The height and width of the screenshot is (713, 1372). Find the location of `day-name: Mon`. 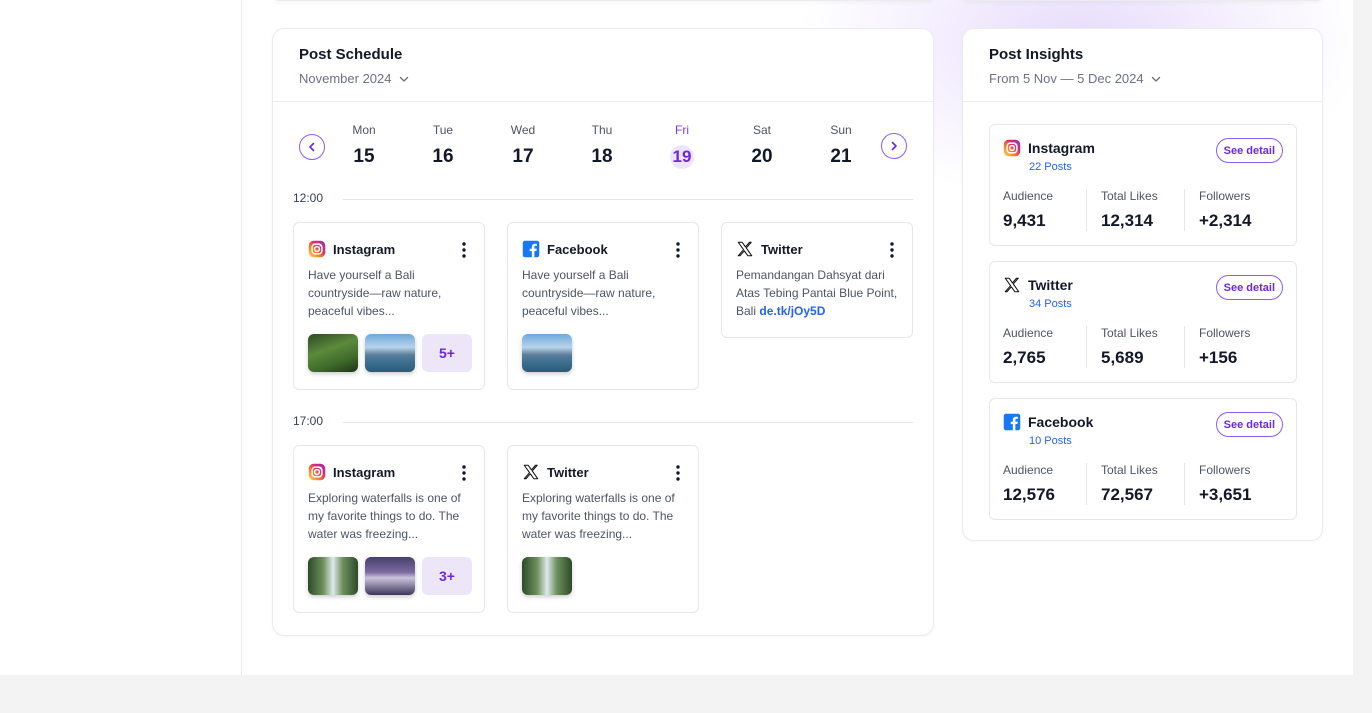

day-name: Mon is located at coordinates (364, 130).